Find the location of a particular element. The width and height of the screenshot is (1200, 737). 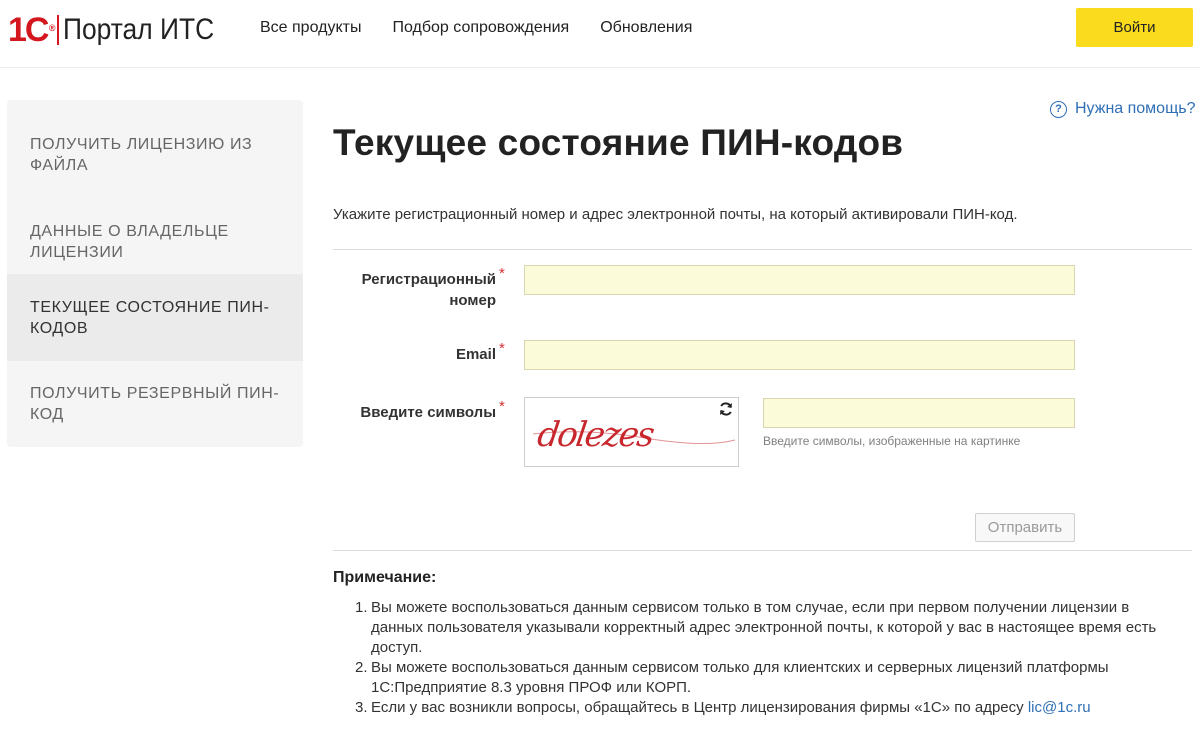

captcha-picture: dolezes is located at coordinates (634, 435).